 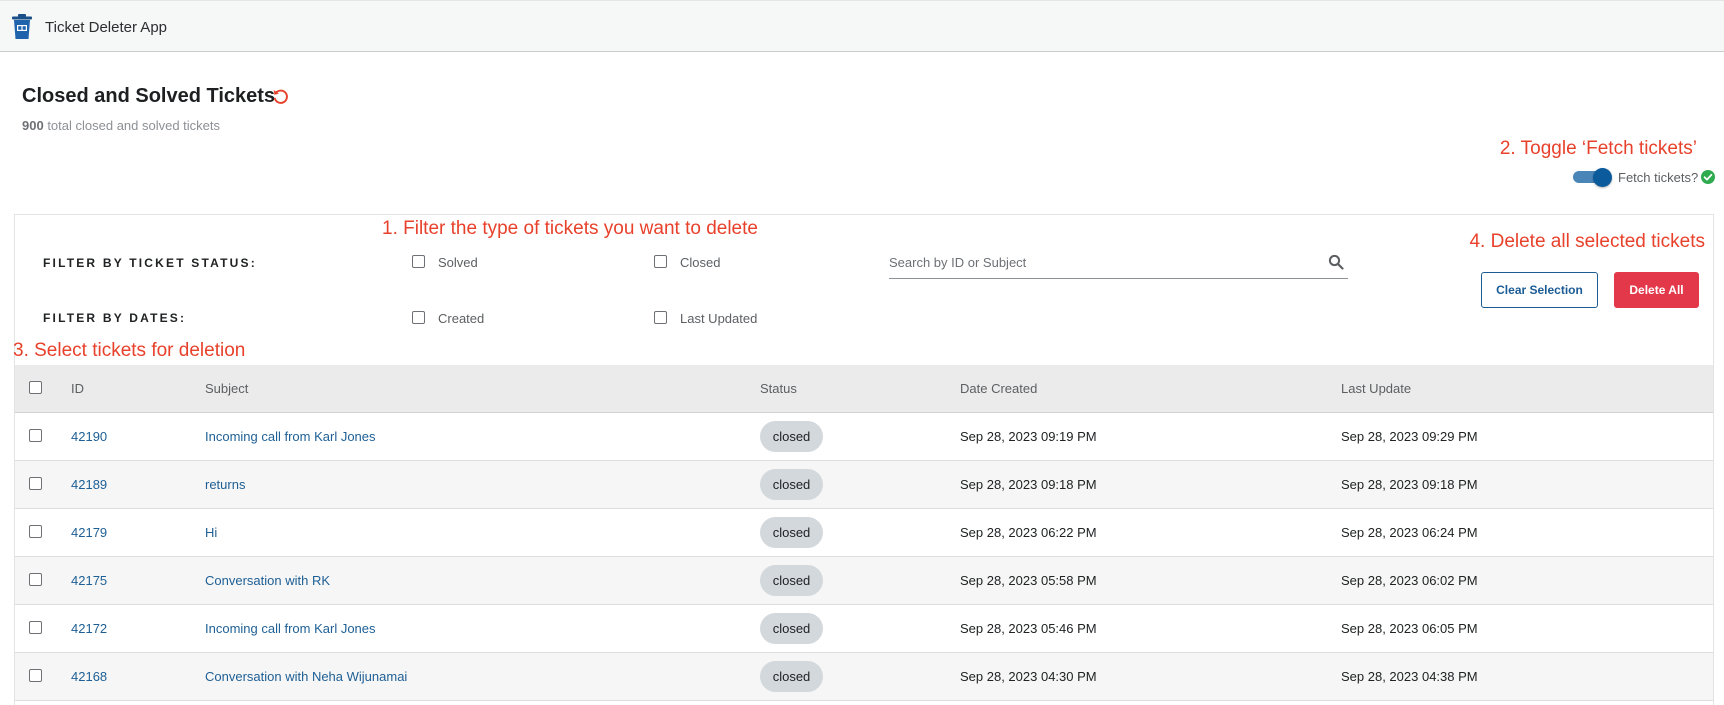 I want to click on filter-solved-checkbox, so click(x=418, y=261).